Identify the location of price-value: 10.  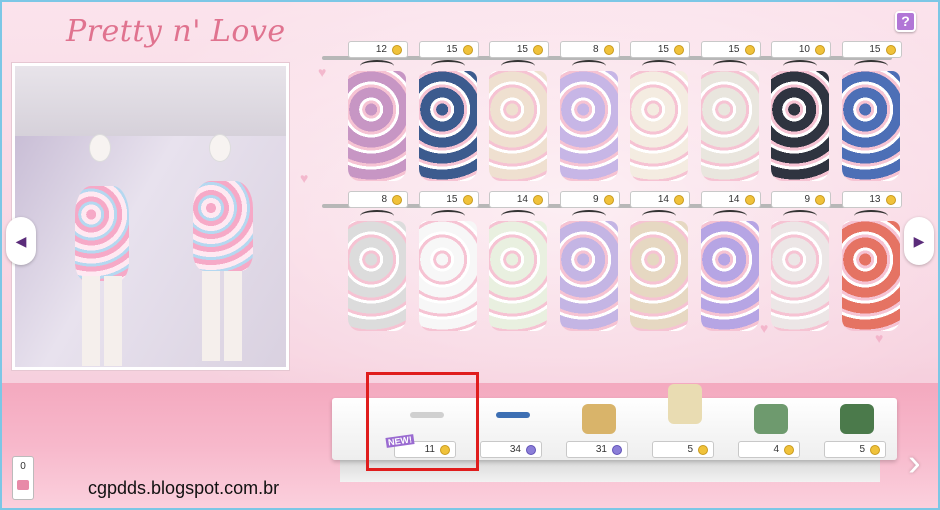
(804, 49).